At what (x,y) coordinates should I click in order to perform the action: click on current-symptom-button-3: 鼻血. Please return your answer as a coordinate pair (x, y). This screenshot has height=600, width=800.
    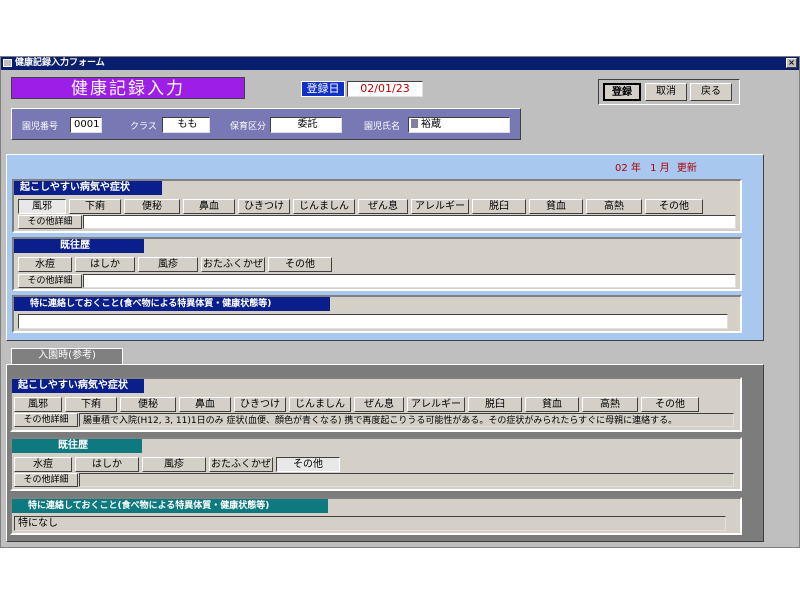
    Looking at the image, I should click on (209, 206).